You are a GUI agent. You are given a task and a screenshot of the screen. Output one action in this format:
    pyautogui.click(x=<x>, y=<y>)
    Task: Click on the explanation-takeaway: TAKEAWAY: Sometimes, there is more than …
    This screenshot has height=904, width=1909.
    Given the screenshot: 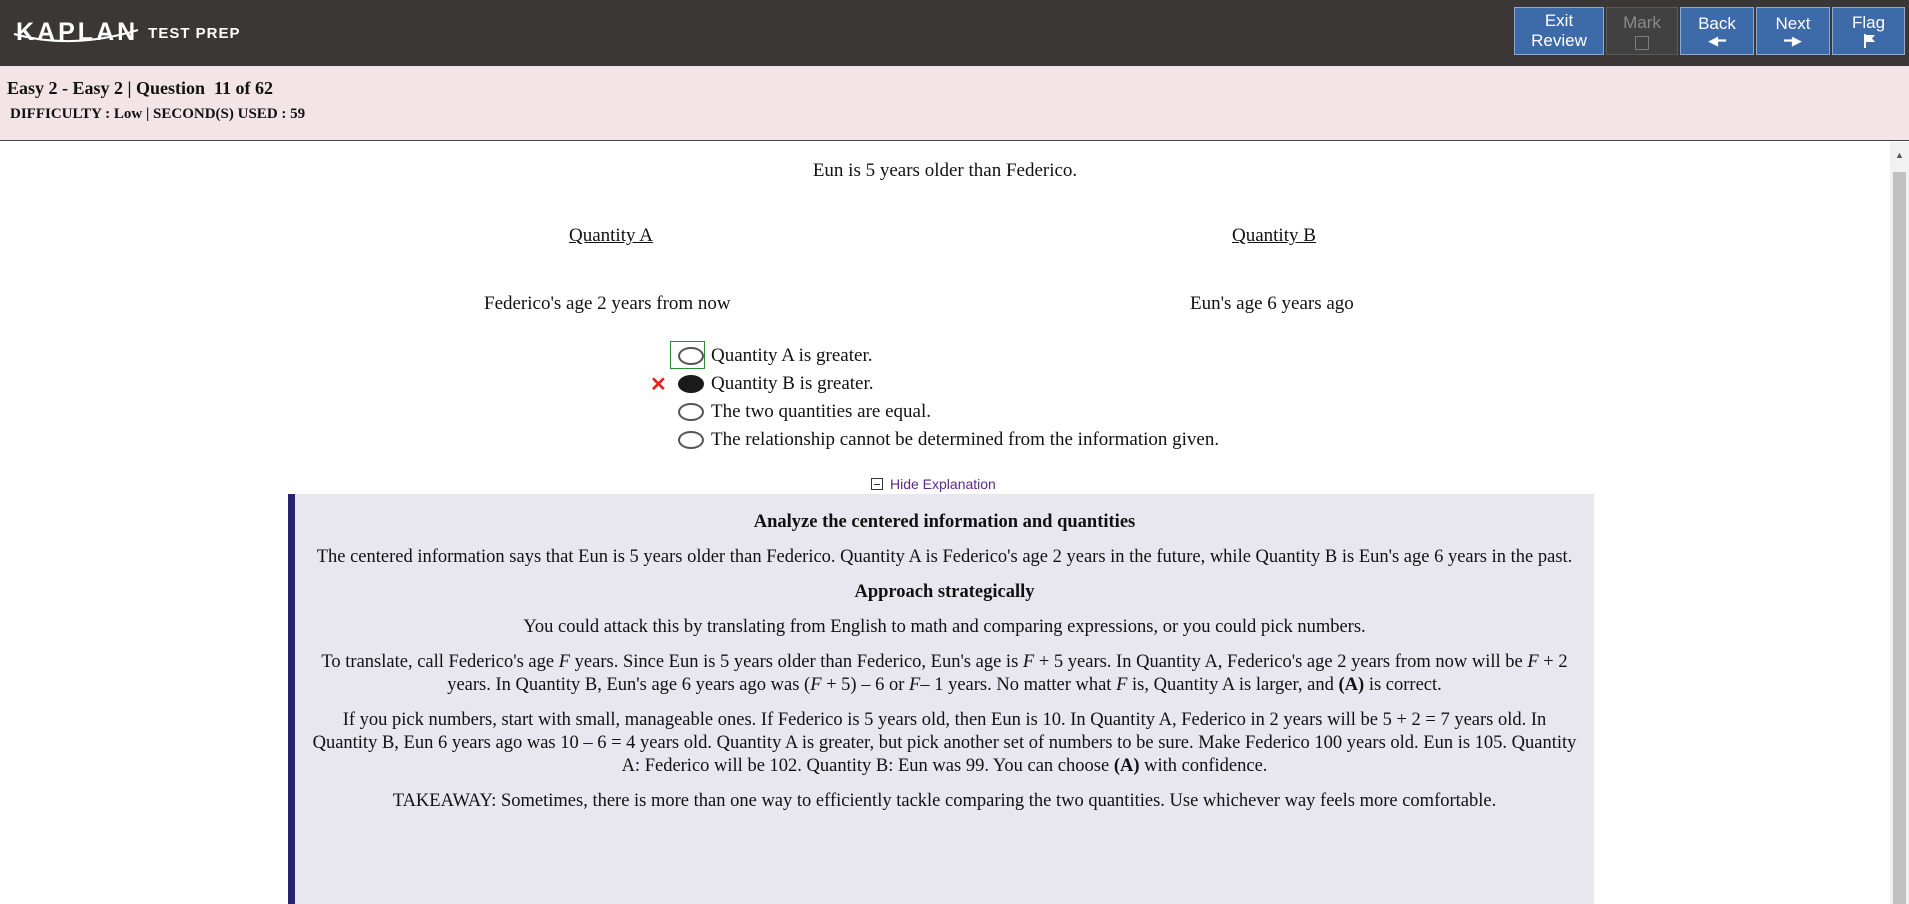 What is the action you would take?
    pyautogui.click(x=944, y=801)
    